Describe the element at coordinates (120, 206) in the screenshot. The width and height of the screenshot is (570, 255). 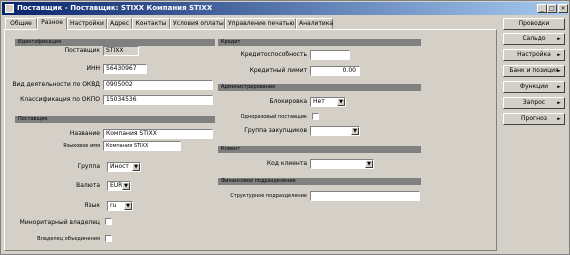
I see `language-select: ru ▼` at that location.